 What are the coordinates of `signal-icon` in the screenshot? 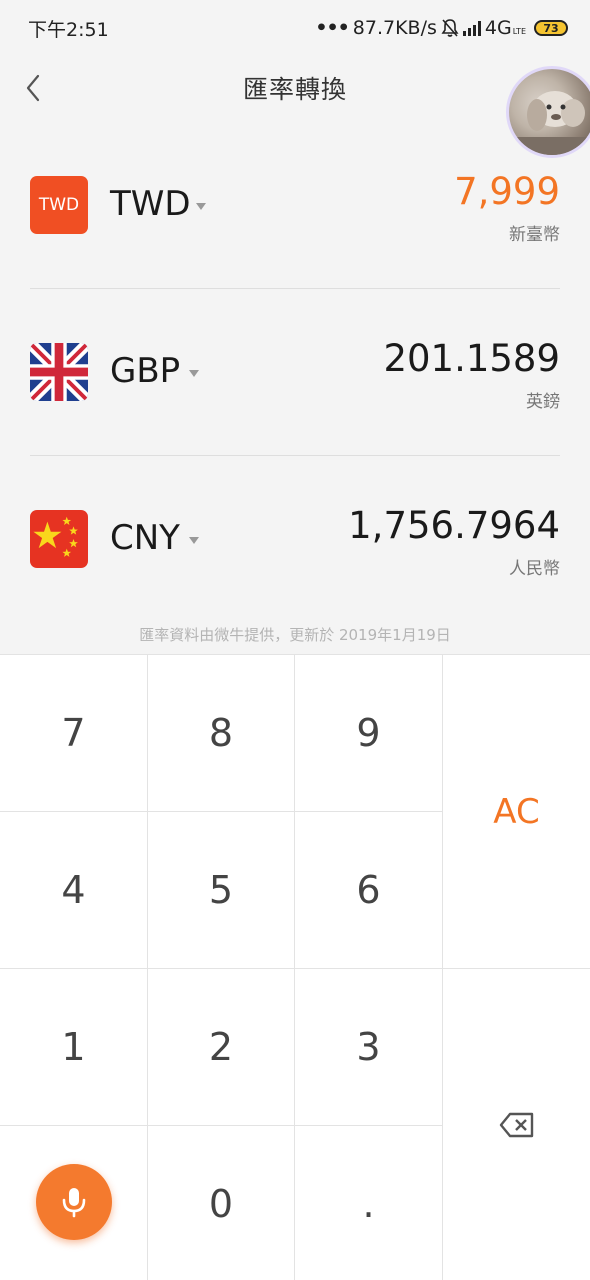 It's located at (471, 28).